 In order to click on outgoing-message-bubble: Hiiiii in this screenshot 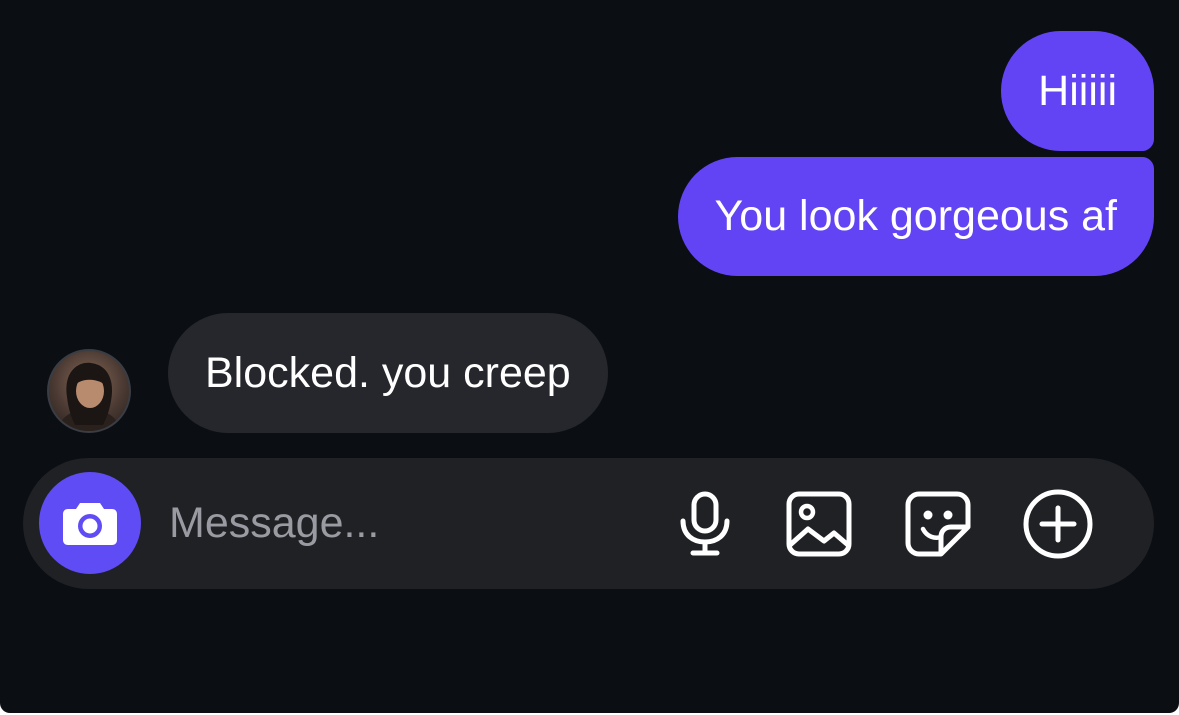, I will do `click(1077, 91)`.